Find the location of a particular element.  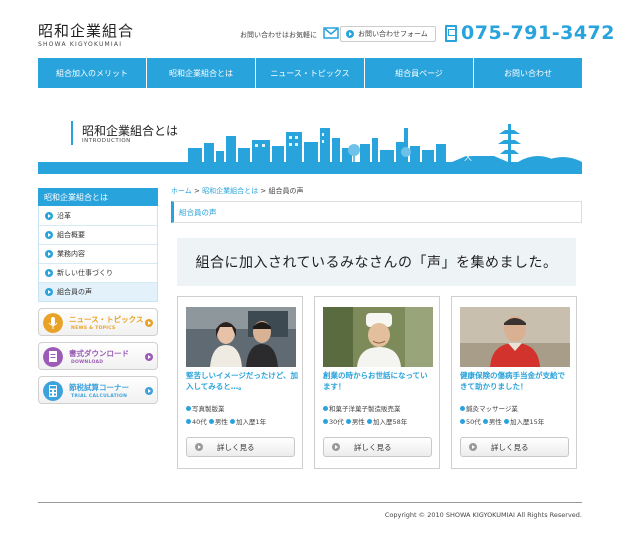

membership-years: 加入歴15年 is located at coordinates (527, 422).